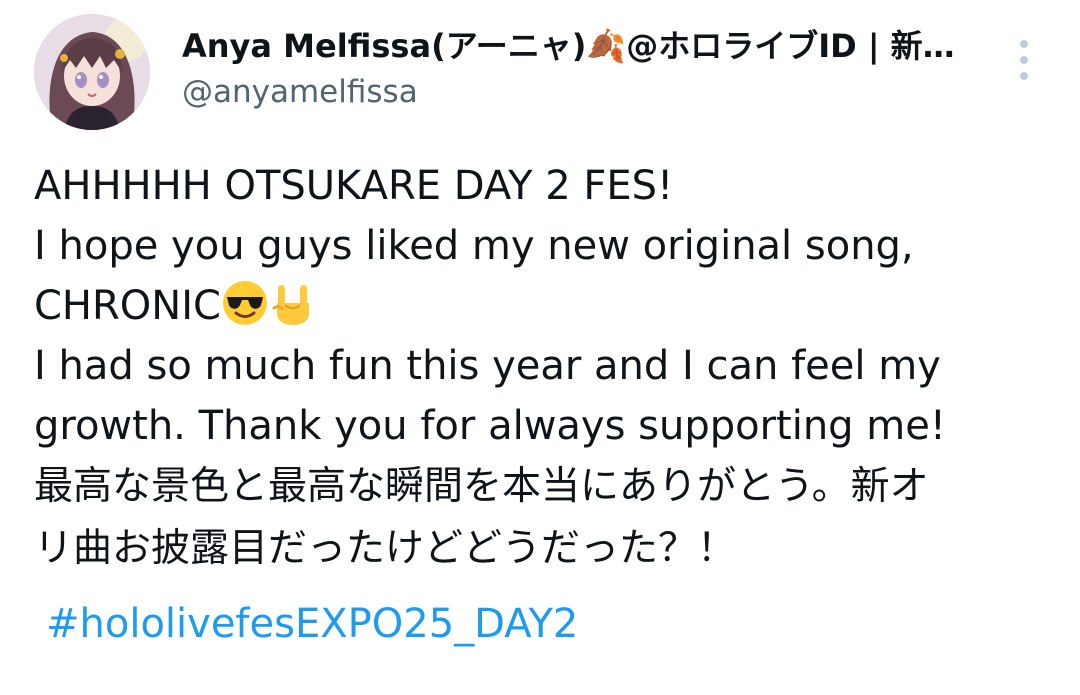 The height and width of the screenshot is (695, 1080). I want to click on smiling-face-with-sunglasses-emoji, so click(244, 303).